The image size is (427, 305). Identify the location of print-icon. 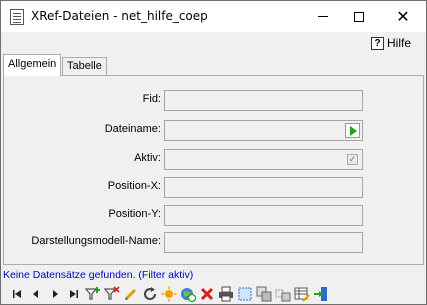
(225, 293).